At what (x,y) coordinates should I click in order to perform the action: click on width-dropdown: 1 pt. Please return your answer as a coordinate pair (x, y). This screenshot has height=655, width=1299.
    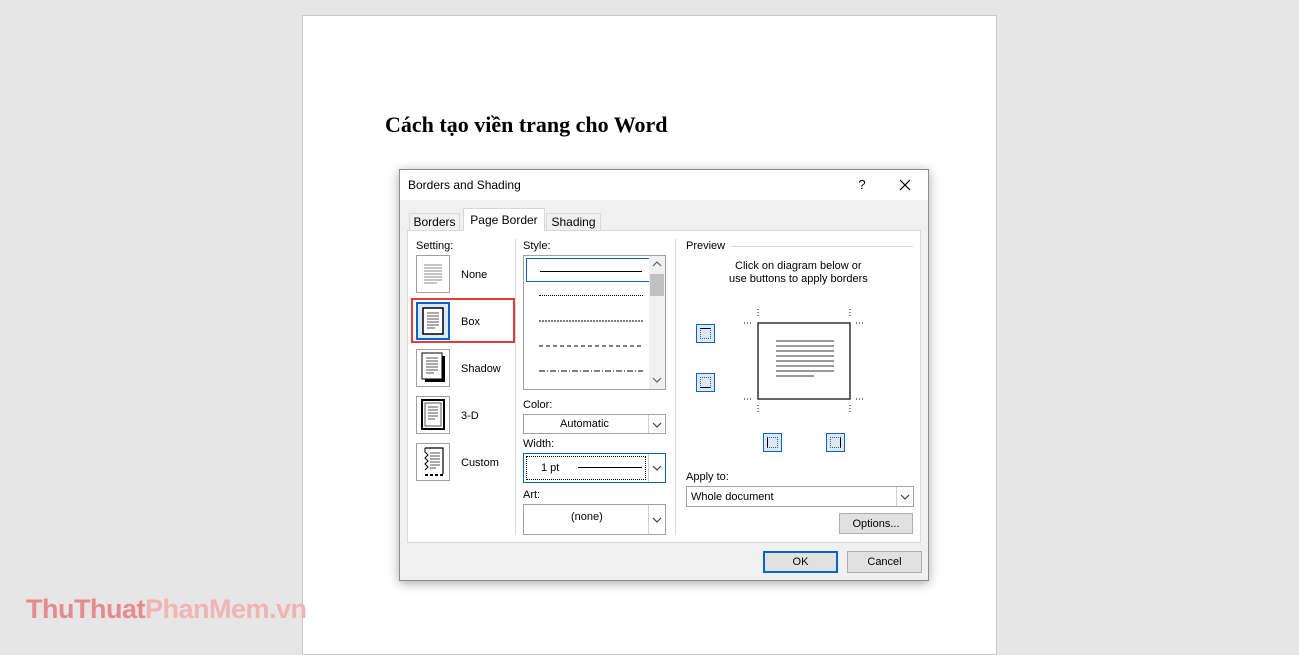
    Looking at the image, I should click on (594, 468).